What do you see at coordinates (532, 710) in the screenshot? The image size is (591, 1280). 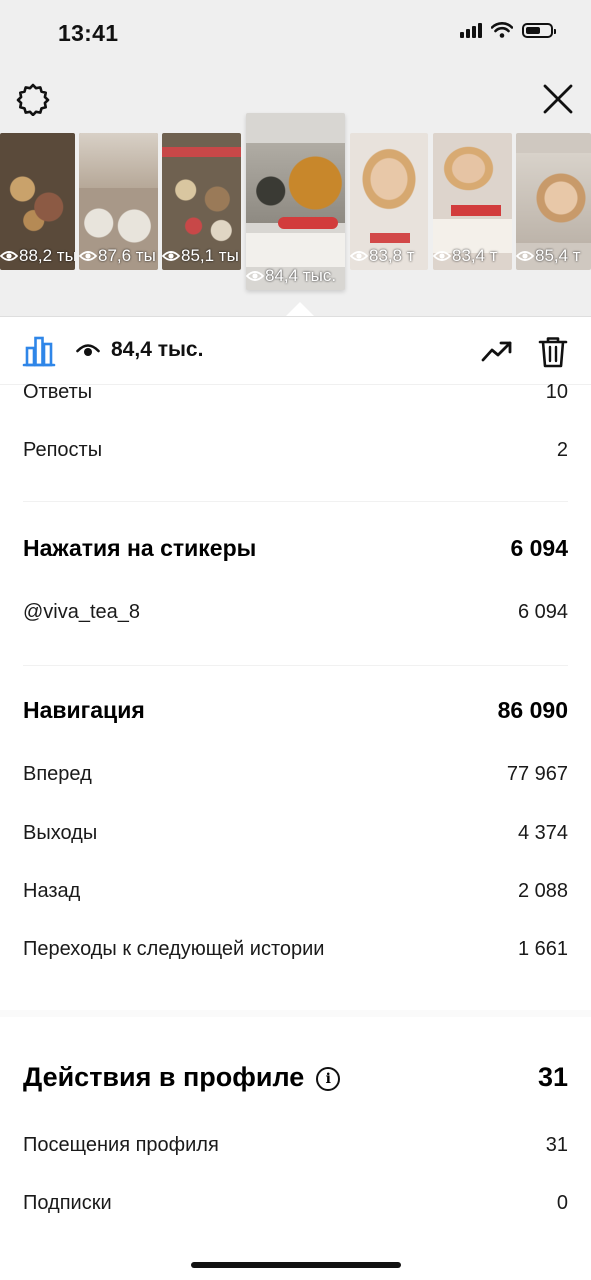 I see `section-total: 86 090` at bounding box center [532, 710].